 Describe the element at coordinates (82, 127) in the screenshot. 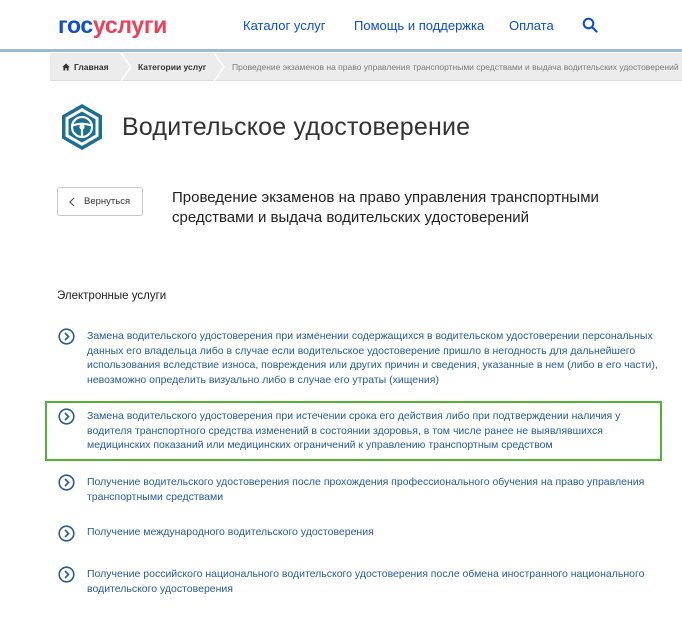

I see `steering-wheel-icon` at that location.